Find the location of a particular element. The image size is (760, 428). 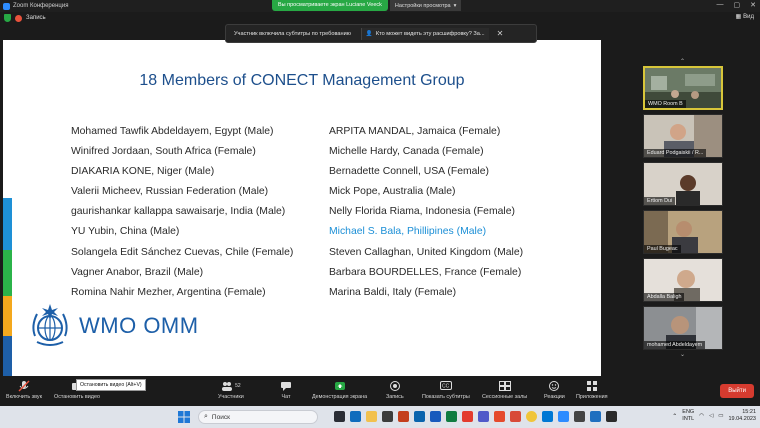

speaker-icon: ◁ is located at coordinates (711, 416).